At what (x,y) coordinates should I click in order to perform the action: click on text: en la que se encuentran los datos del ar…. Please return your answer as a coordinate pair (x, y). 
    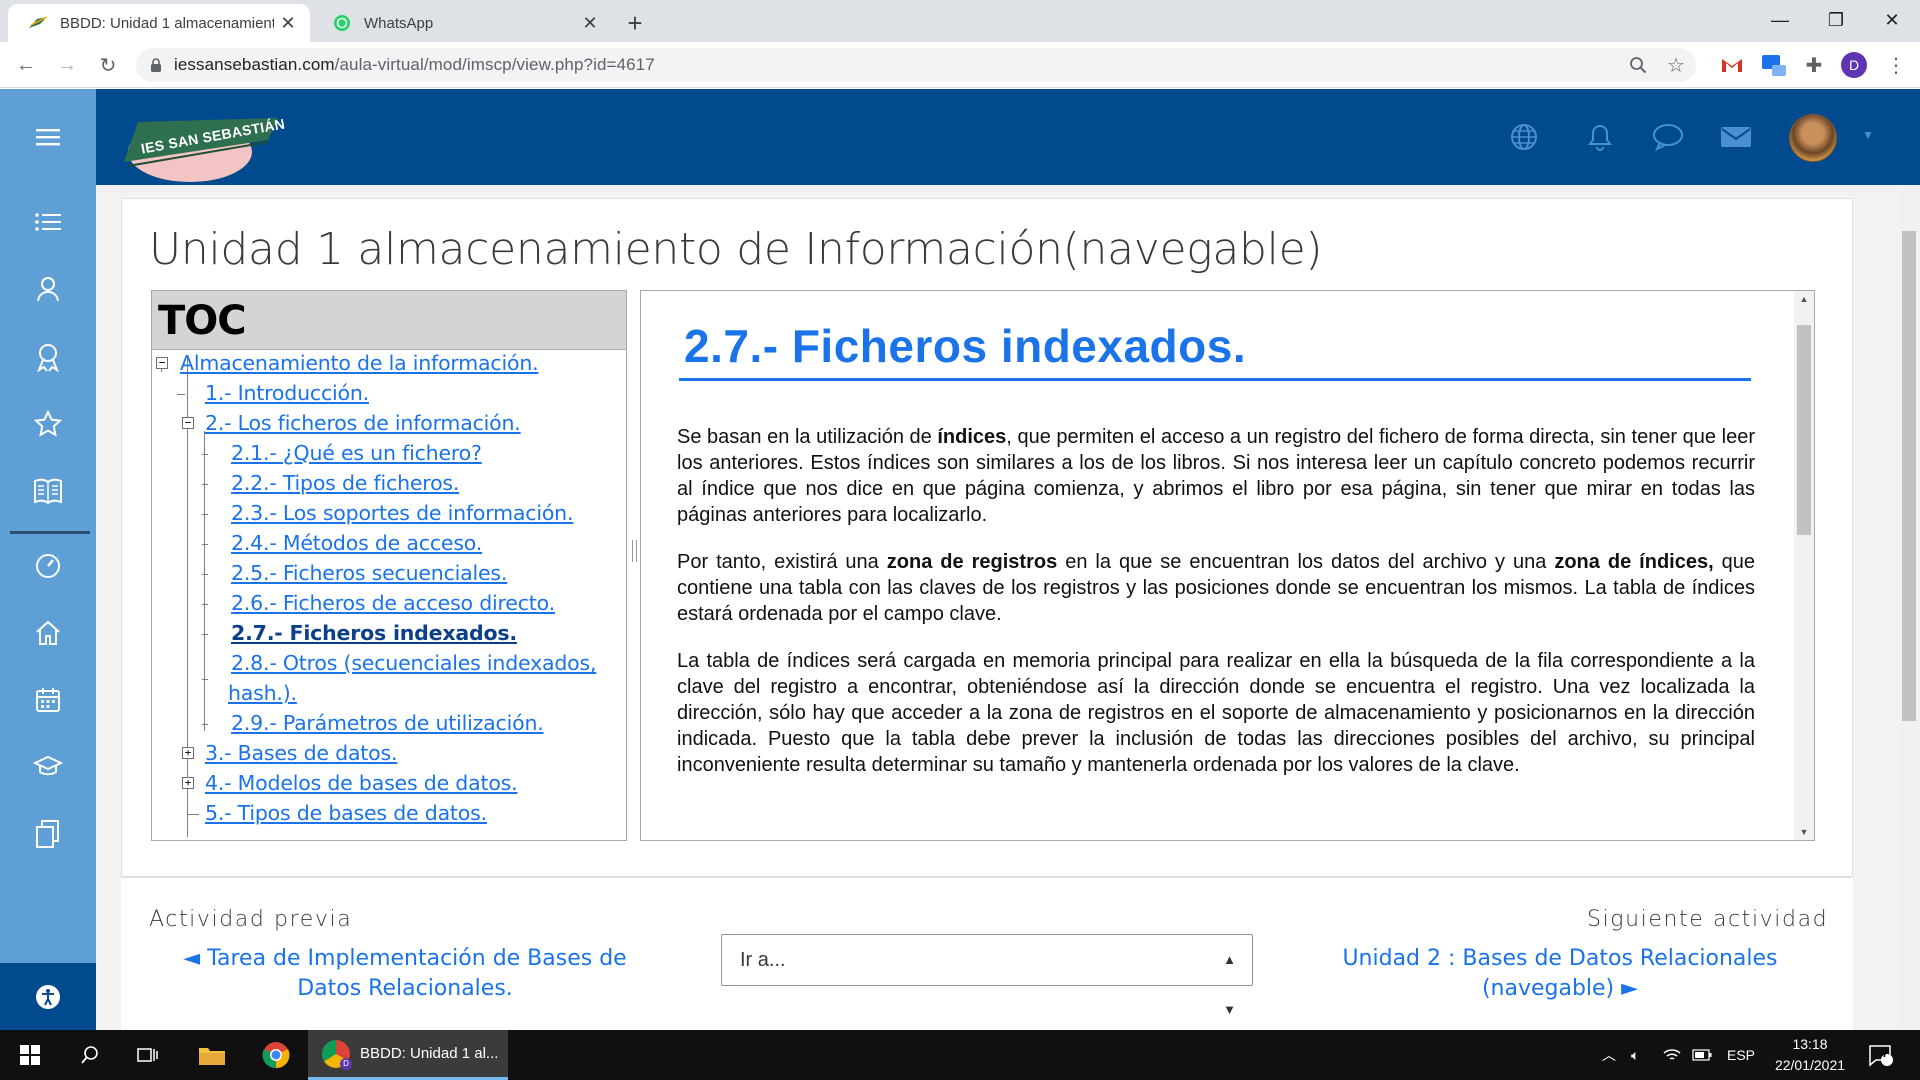
    Looking at the image, I should click on (1306, 562).